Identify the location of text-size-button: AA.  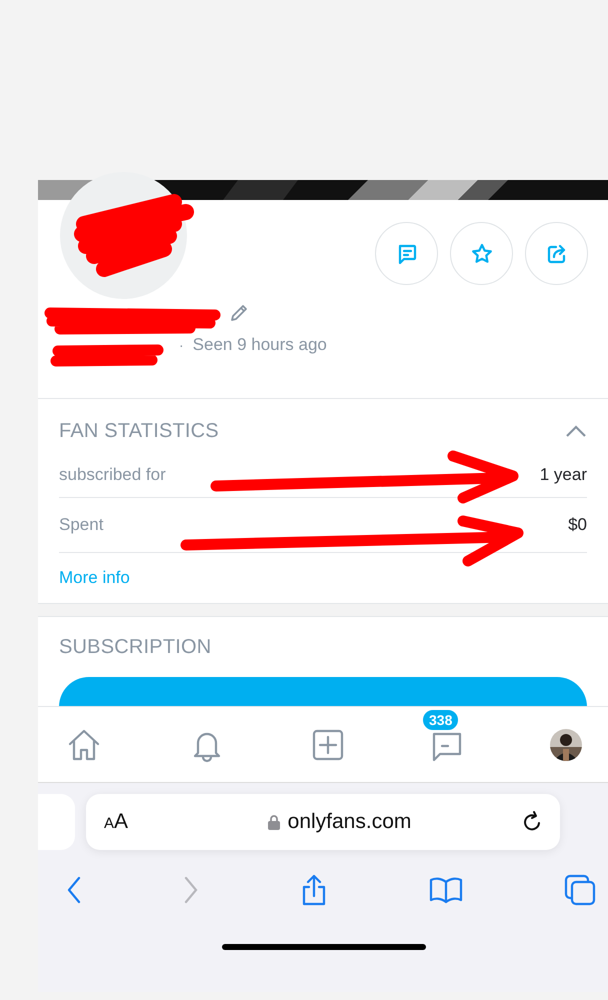
(116, 822).